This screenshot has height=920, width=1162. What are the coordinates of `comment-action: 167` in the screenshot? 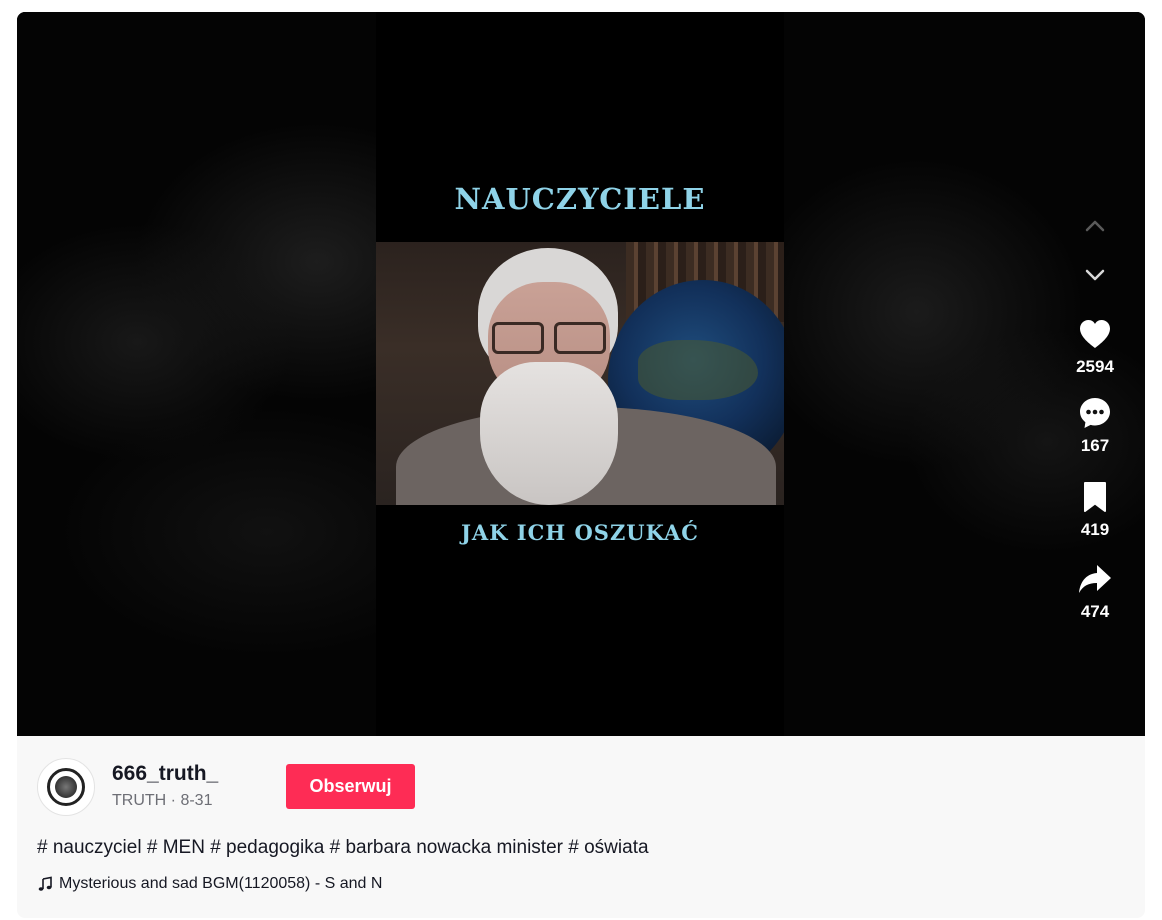 It's located at (1095, 424).